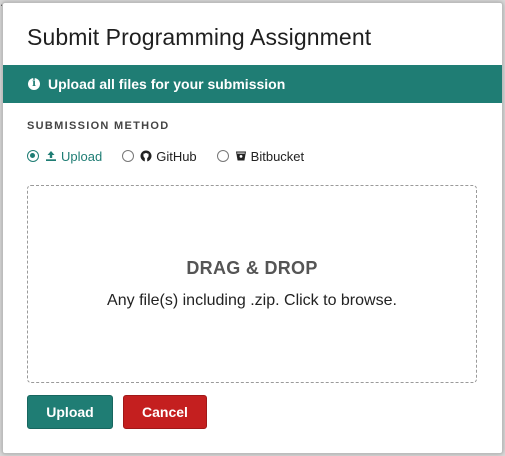 Image resolution: width=505 pixels, height=456 pixels. Describe the element at coordinates (98, 126) in the screenshot. I see `submission-method-label: SUBMISSION METHOD` at that location.